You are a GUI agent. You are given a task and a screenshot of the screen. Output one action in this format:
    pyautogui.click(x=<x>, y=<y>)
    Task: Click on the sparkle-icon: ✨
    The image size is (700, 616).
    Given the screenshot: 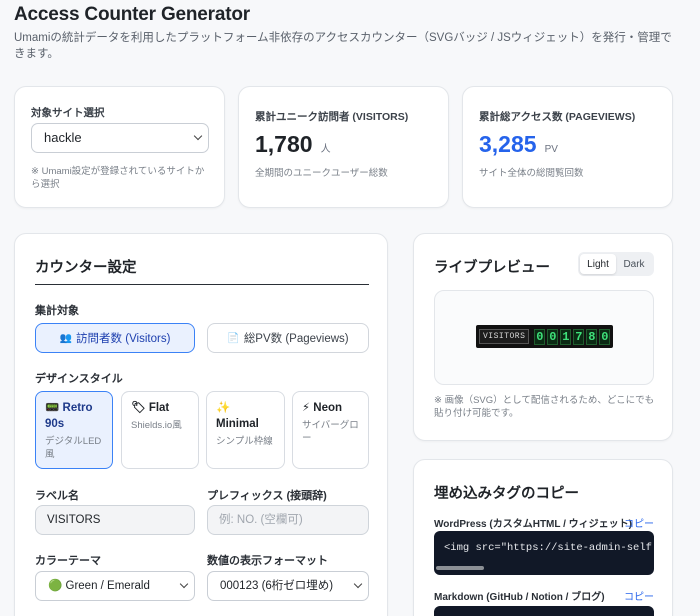 What is the action you would take?
    pyautogui.click(x=223, y=408)
    